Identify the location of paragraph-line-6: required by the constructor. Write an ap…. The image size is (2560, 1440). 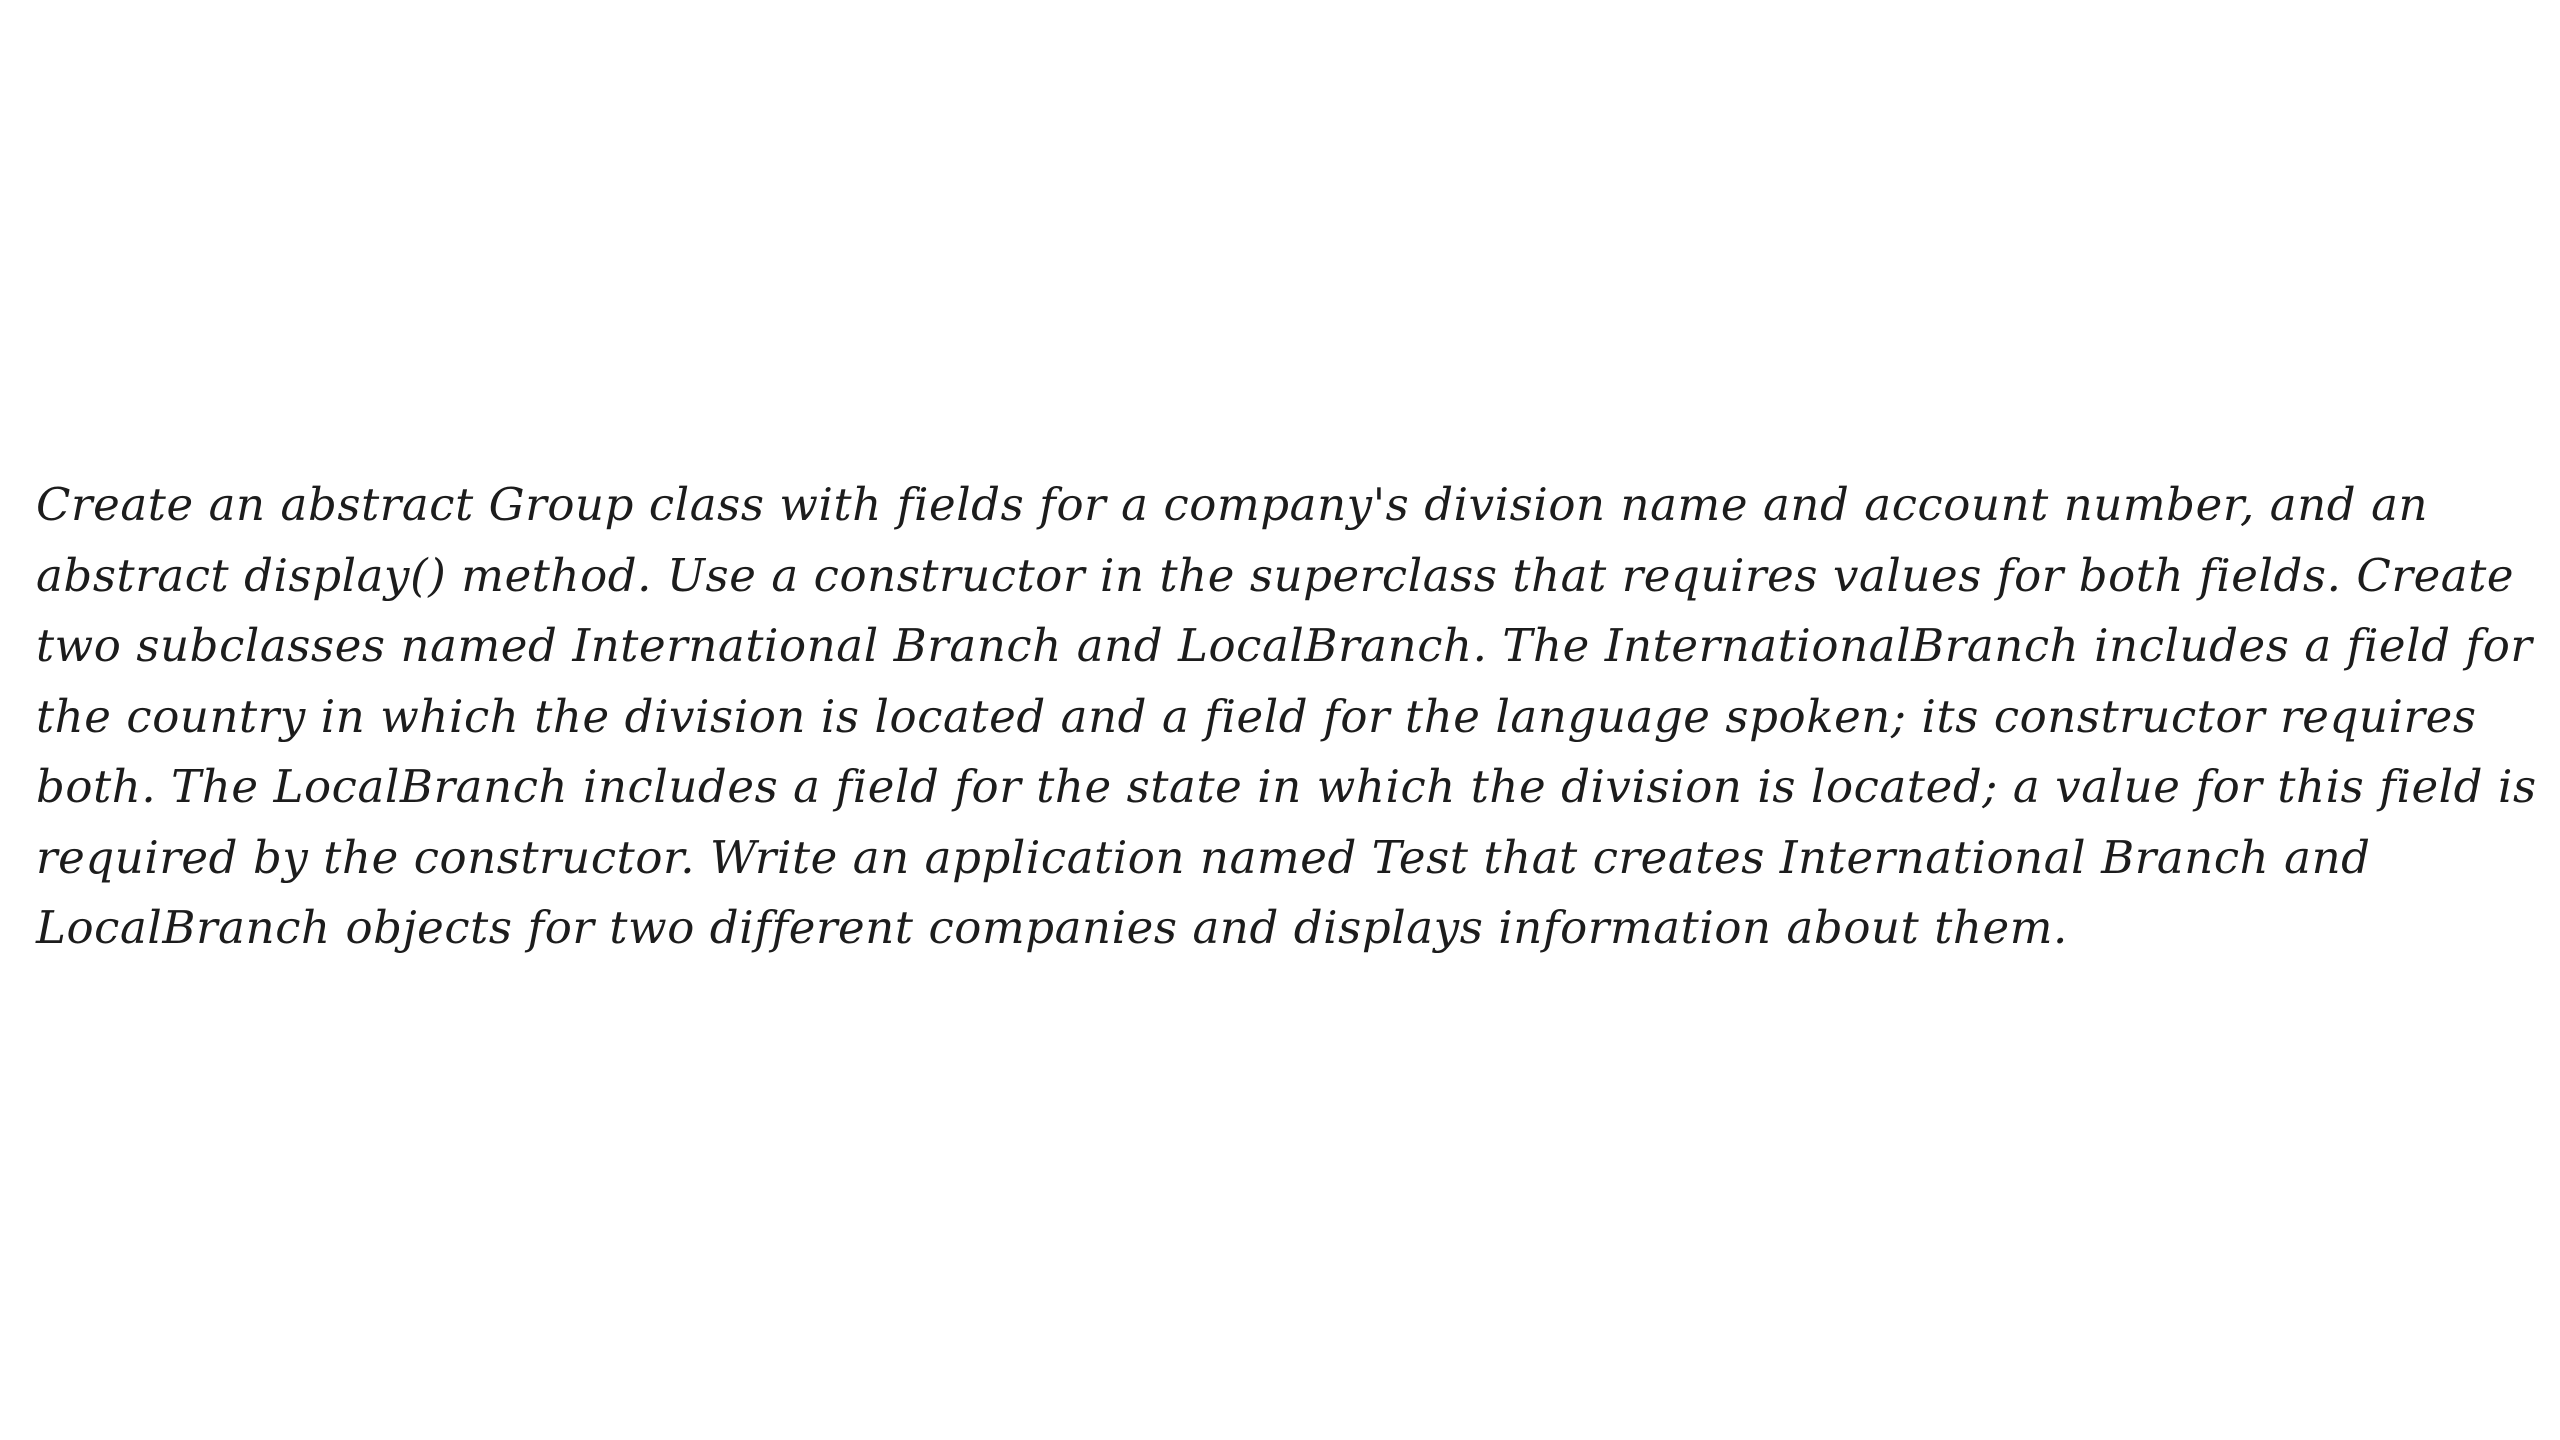
(1203, 857).